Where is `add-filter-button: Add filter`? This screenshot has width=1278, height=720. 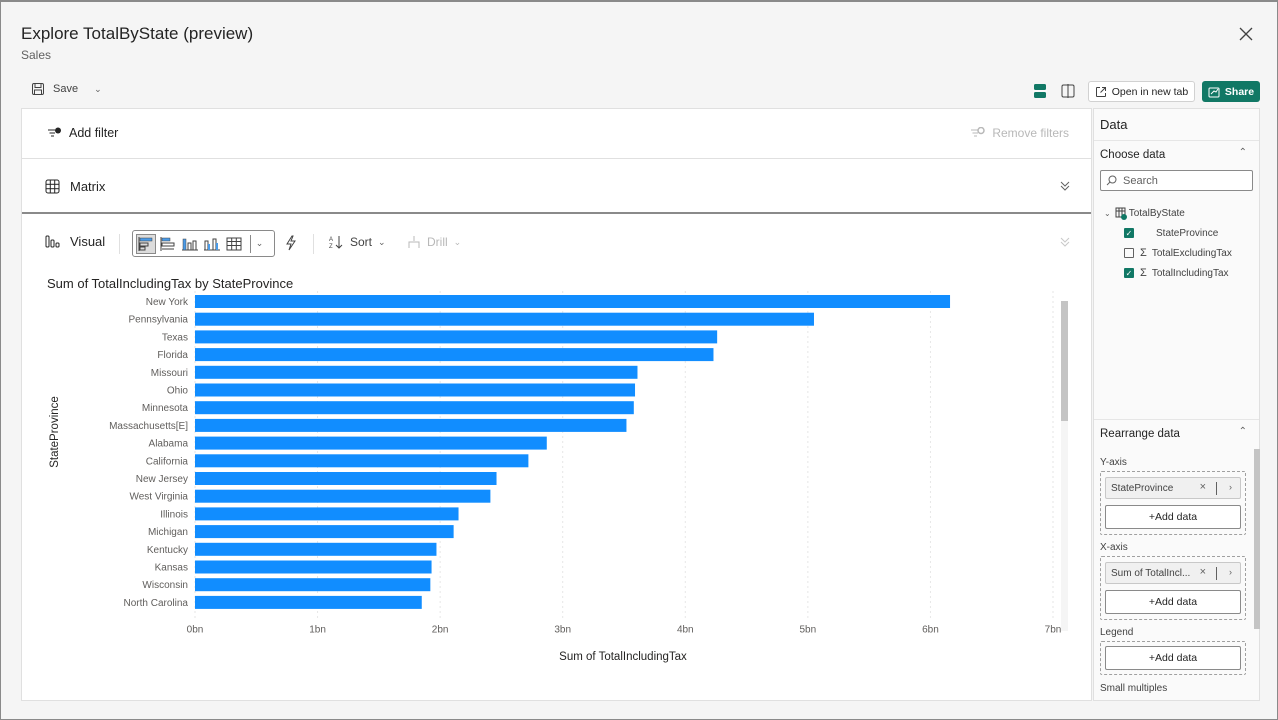
add-filter-button: Add filter is located at coordinates (82, 133).